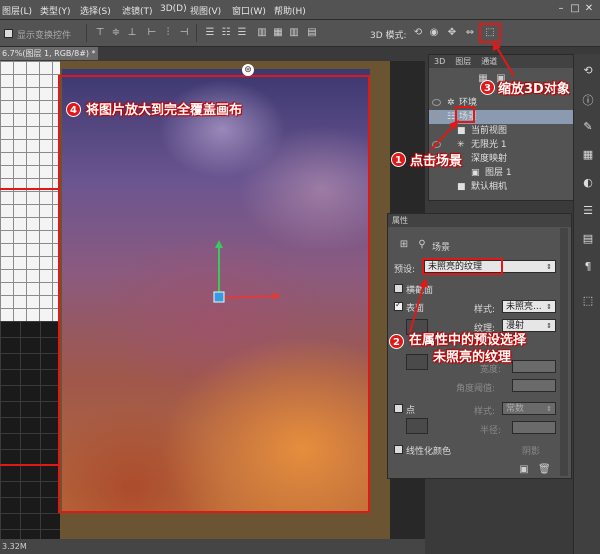  I want to click on points-color-swatch, so click(417, 426).